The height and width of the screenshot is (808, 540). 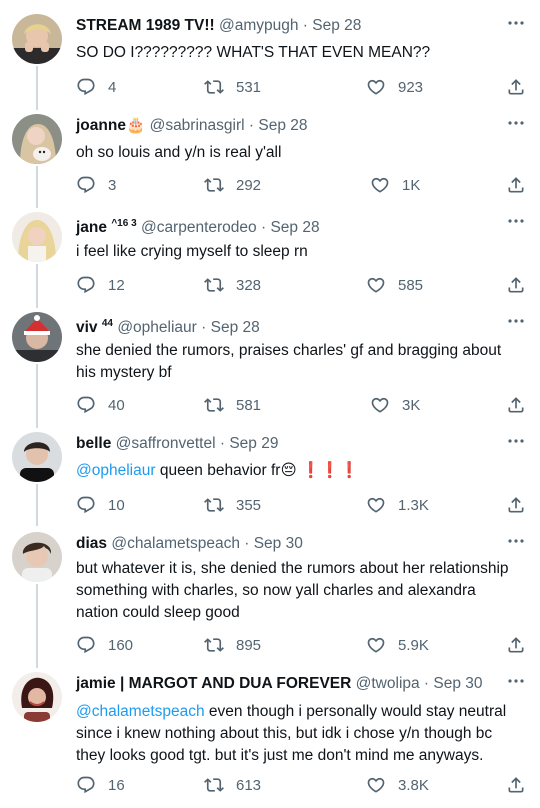 What do you see at coordinates (158, 612) in the screenshot?
I see `tweet-text-line: nation could sleep good` at bounding box center [158, 612].